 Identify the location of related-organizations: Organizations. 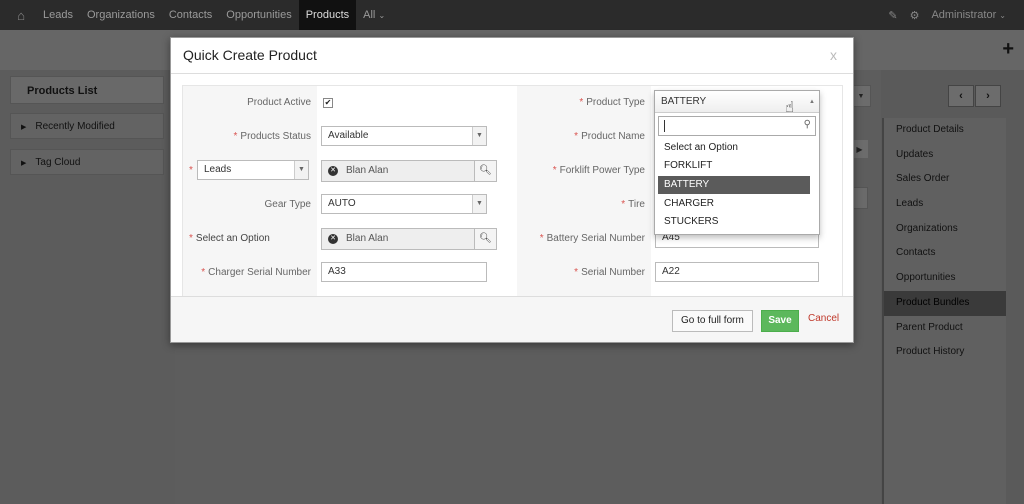
(945, 229).